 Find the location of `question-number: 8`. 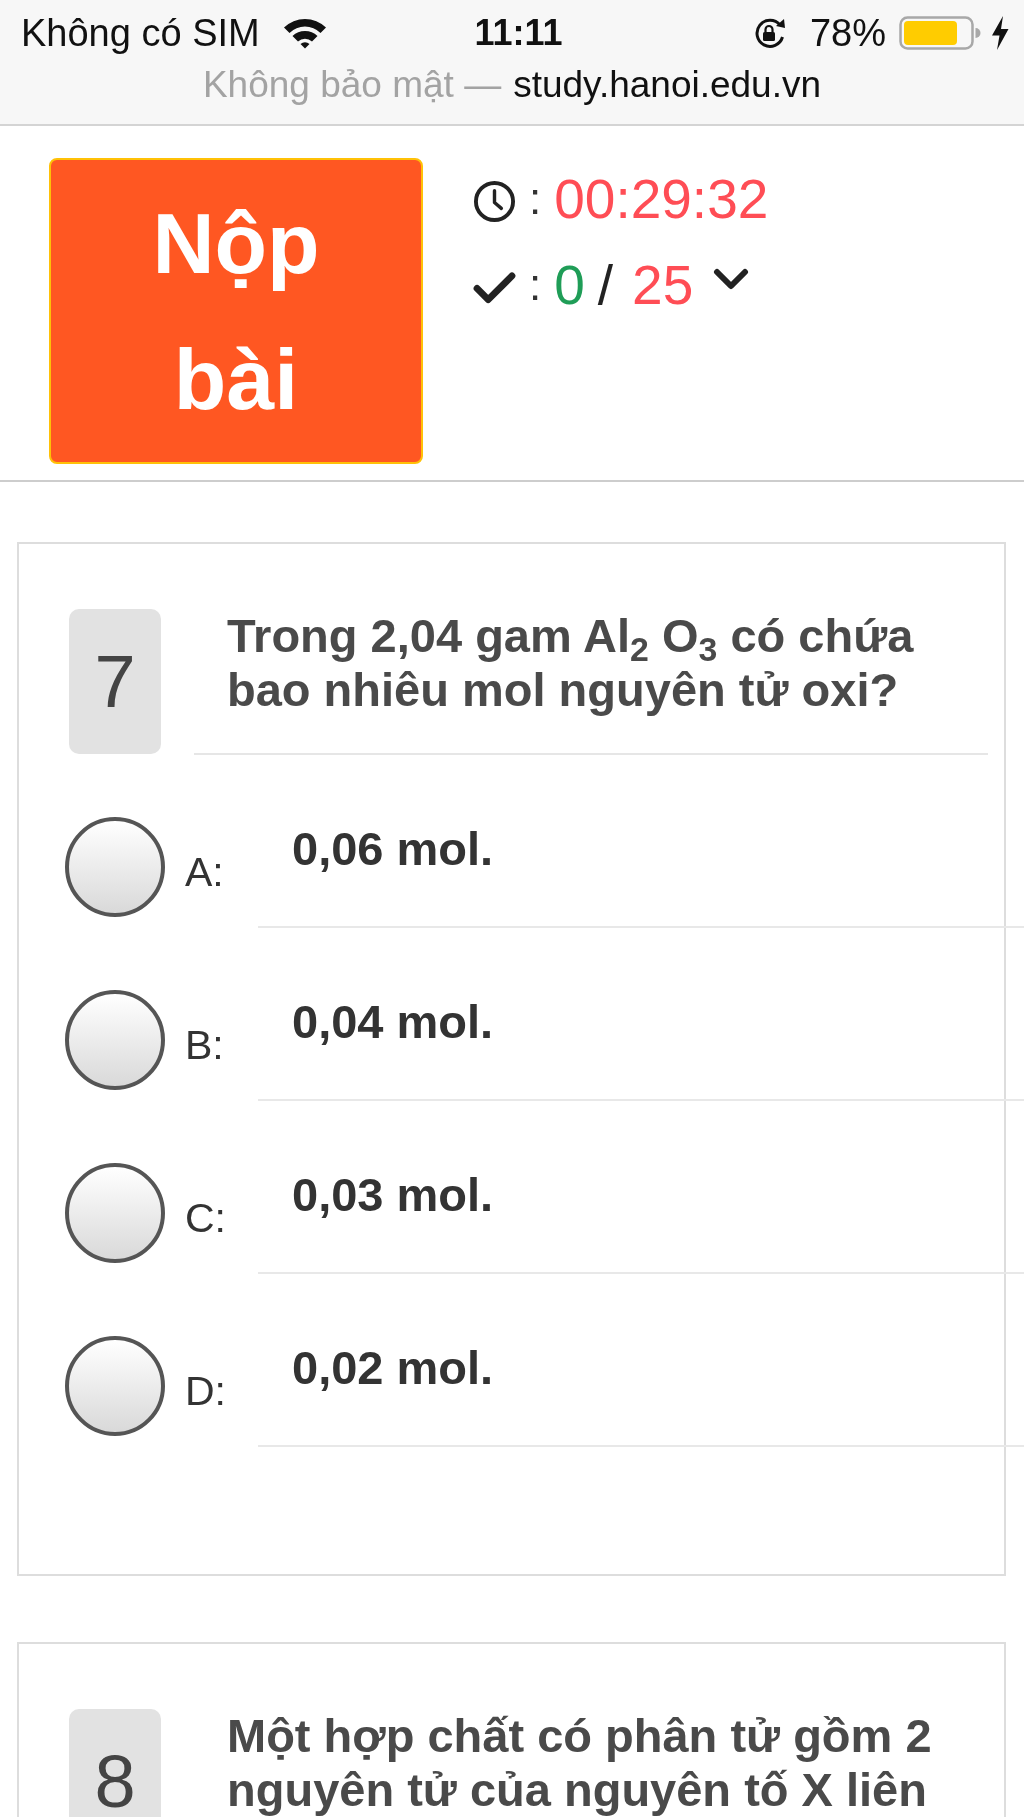

question-number: 8 is located at coordinates (115, 1763).